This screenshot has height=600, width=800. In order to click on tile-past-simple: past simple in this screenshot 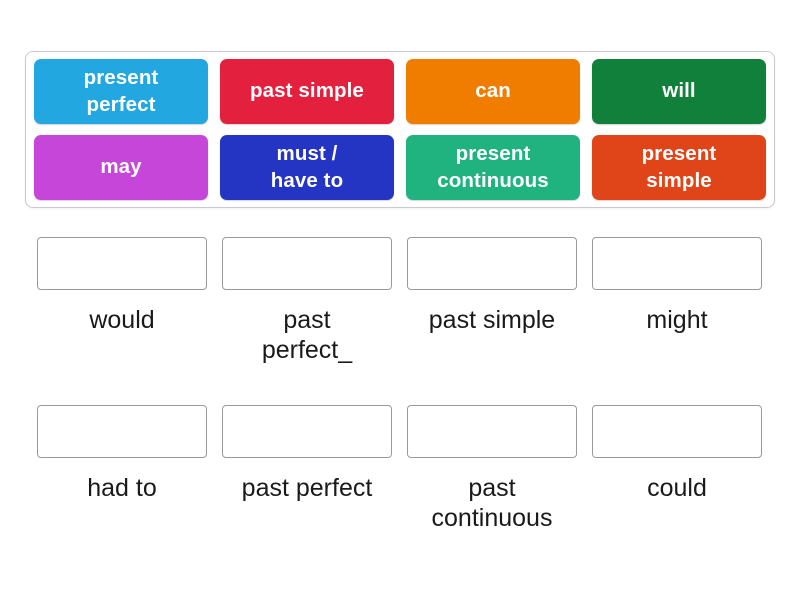, I will do `click(307, 91)`.